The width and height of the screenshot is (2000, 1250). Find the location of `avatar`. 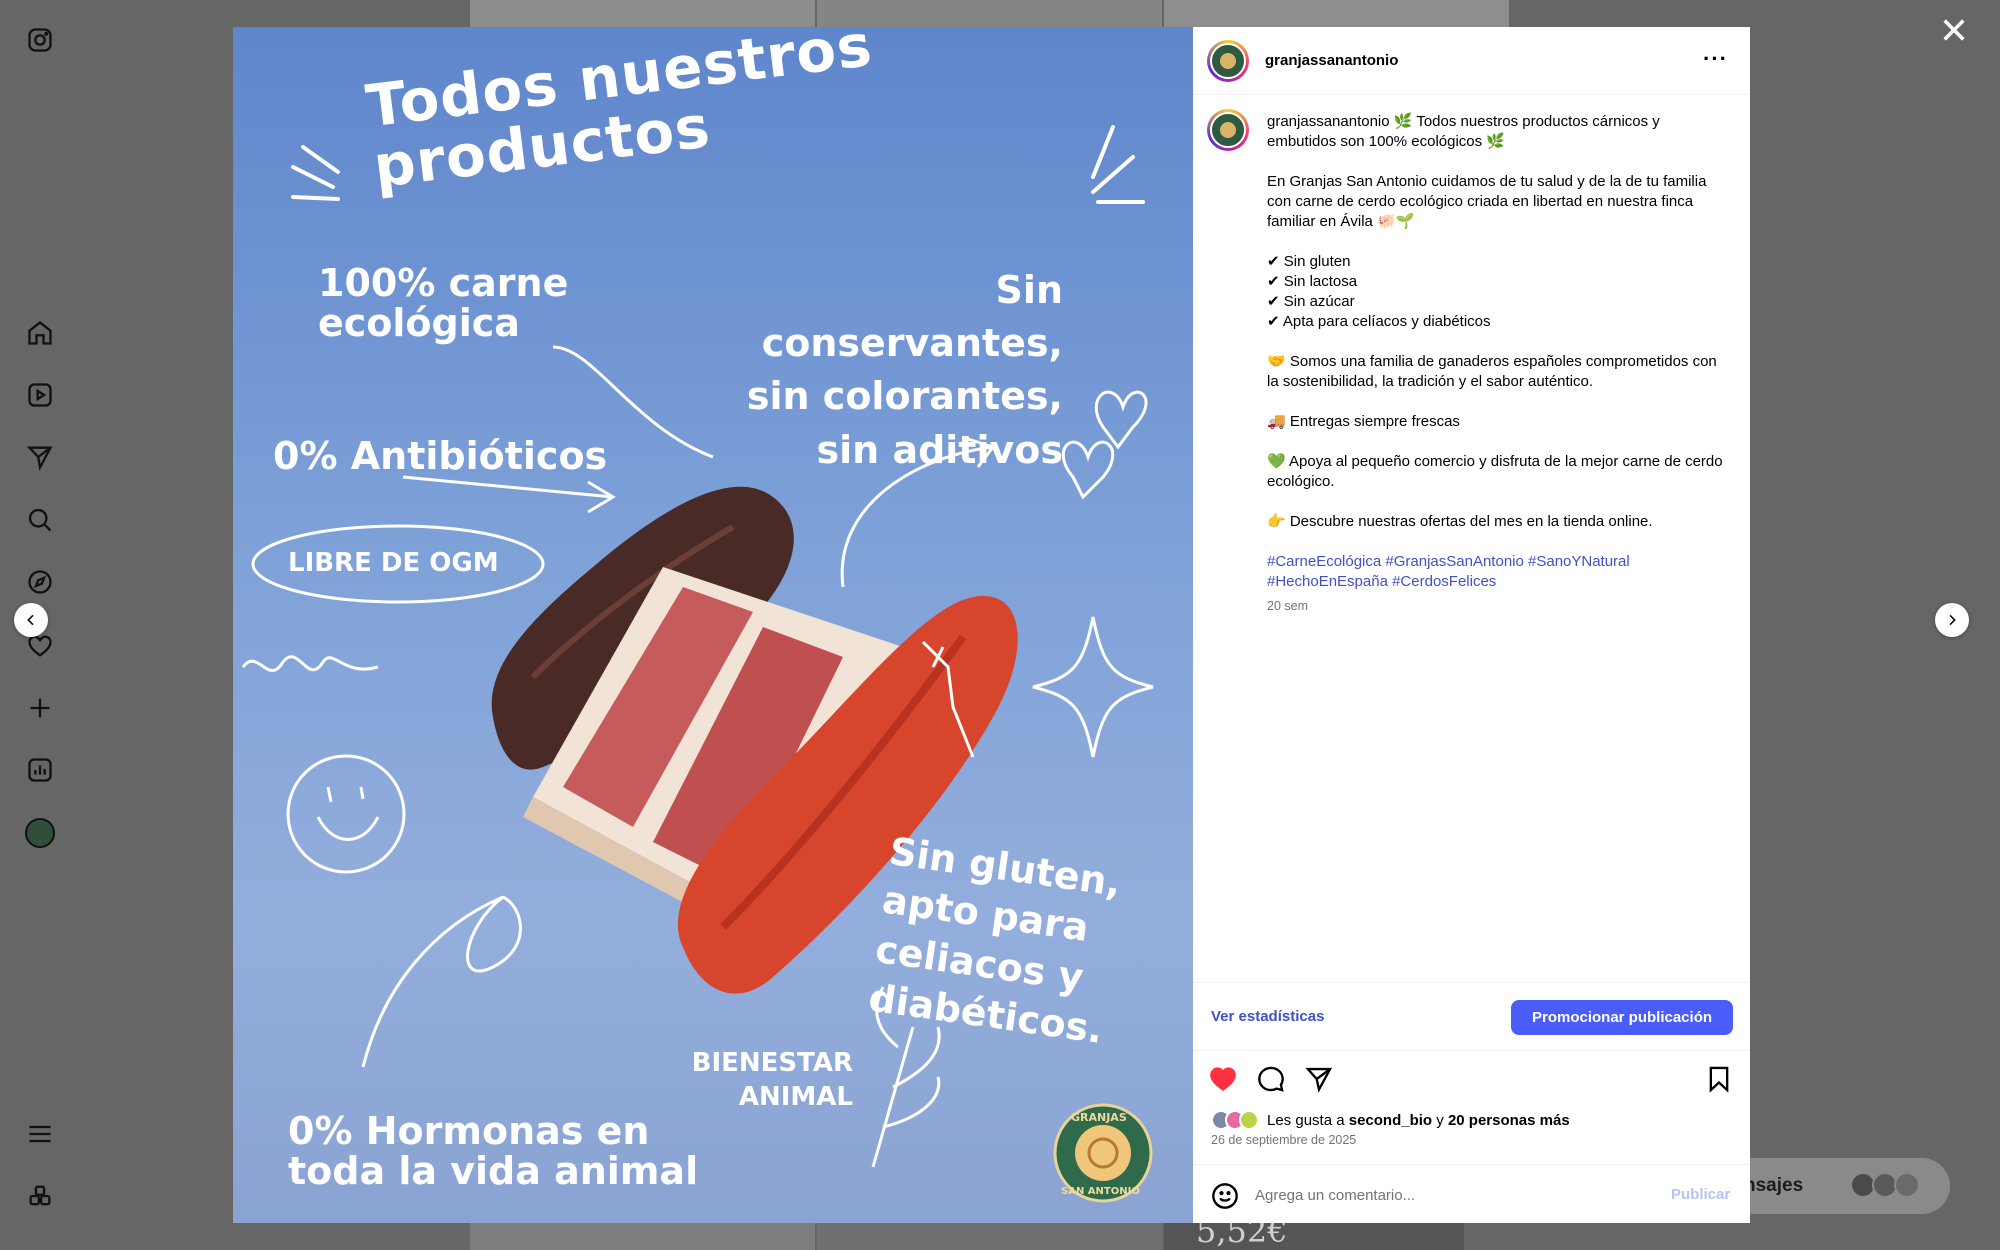

avatar is located at coordinates (1907, 1185).